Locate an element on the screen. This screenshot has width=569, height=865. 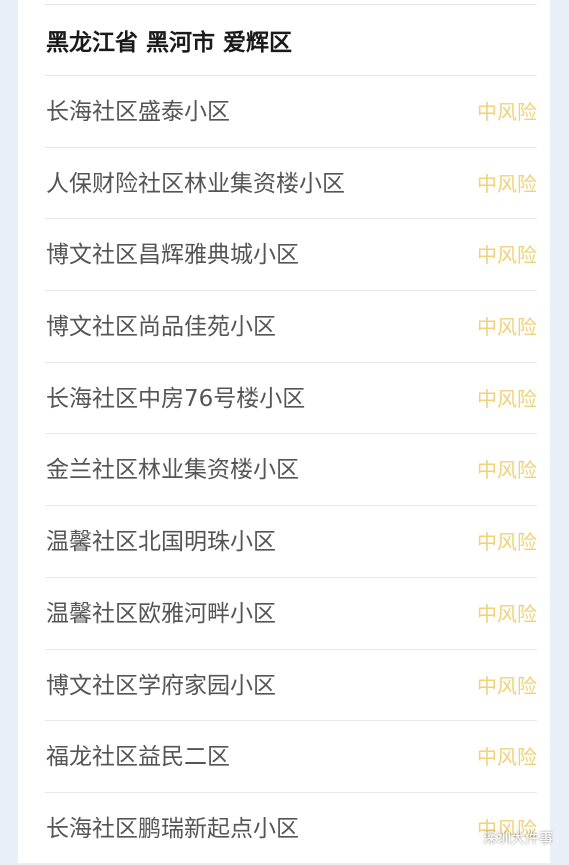
community-name: 长海社区盛泰小区 is located at coordinates (138, 112).